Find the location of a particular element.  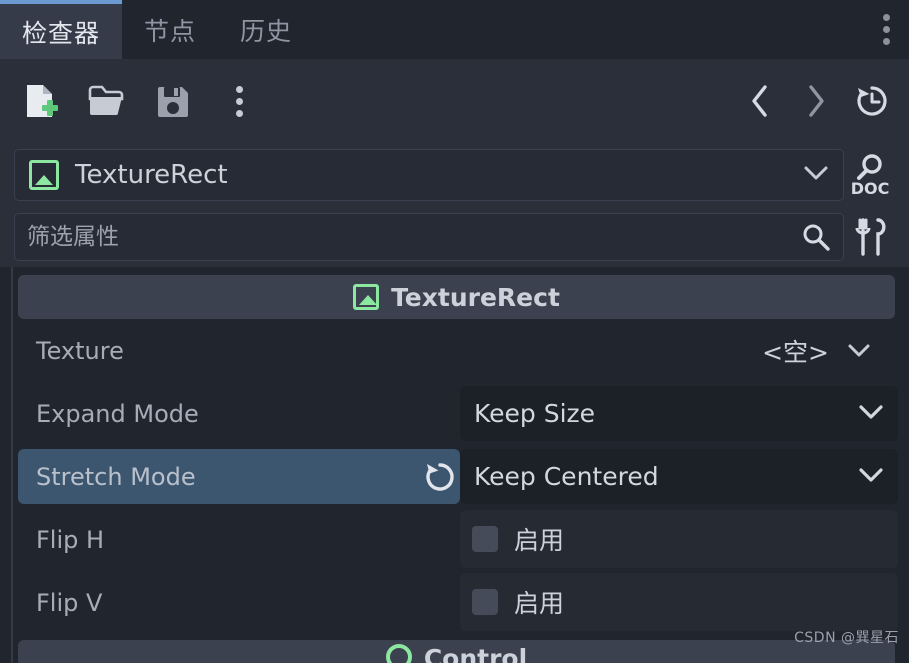

tab-inspector: 检查器 is located at coordinates (61, 29).